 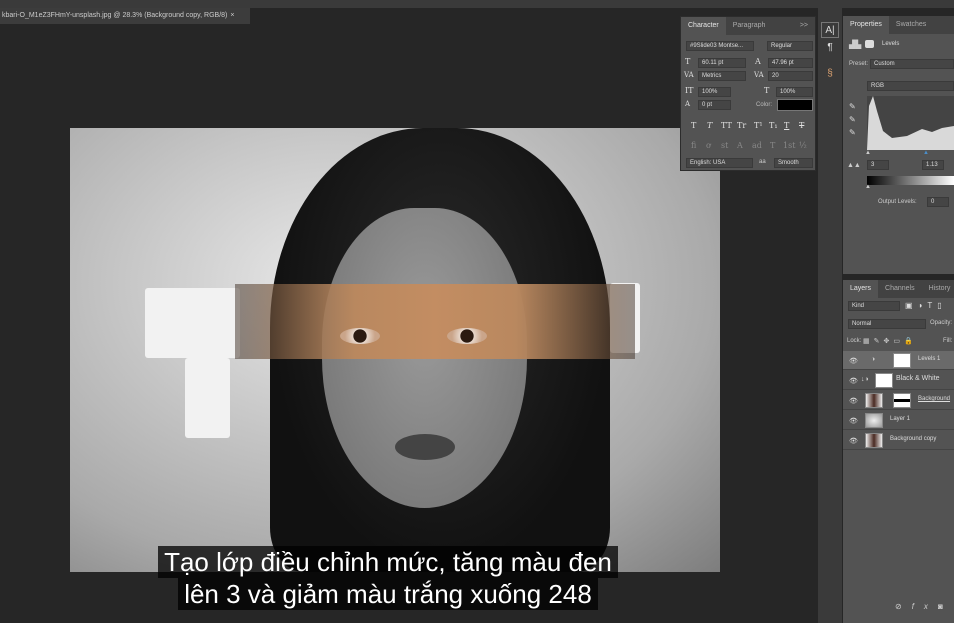 What do you see at coordinates (887, 324) in the screenshot?
I see `blend-mode-select: Normal` at bounding box center [887, 324].